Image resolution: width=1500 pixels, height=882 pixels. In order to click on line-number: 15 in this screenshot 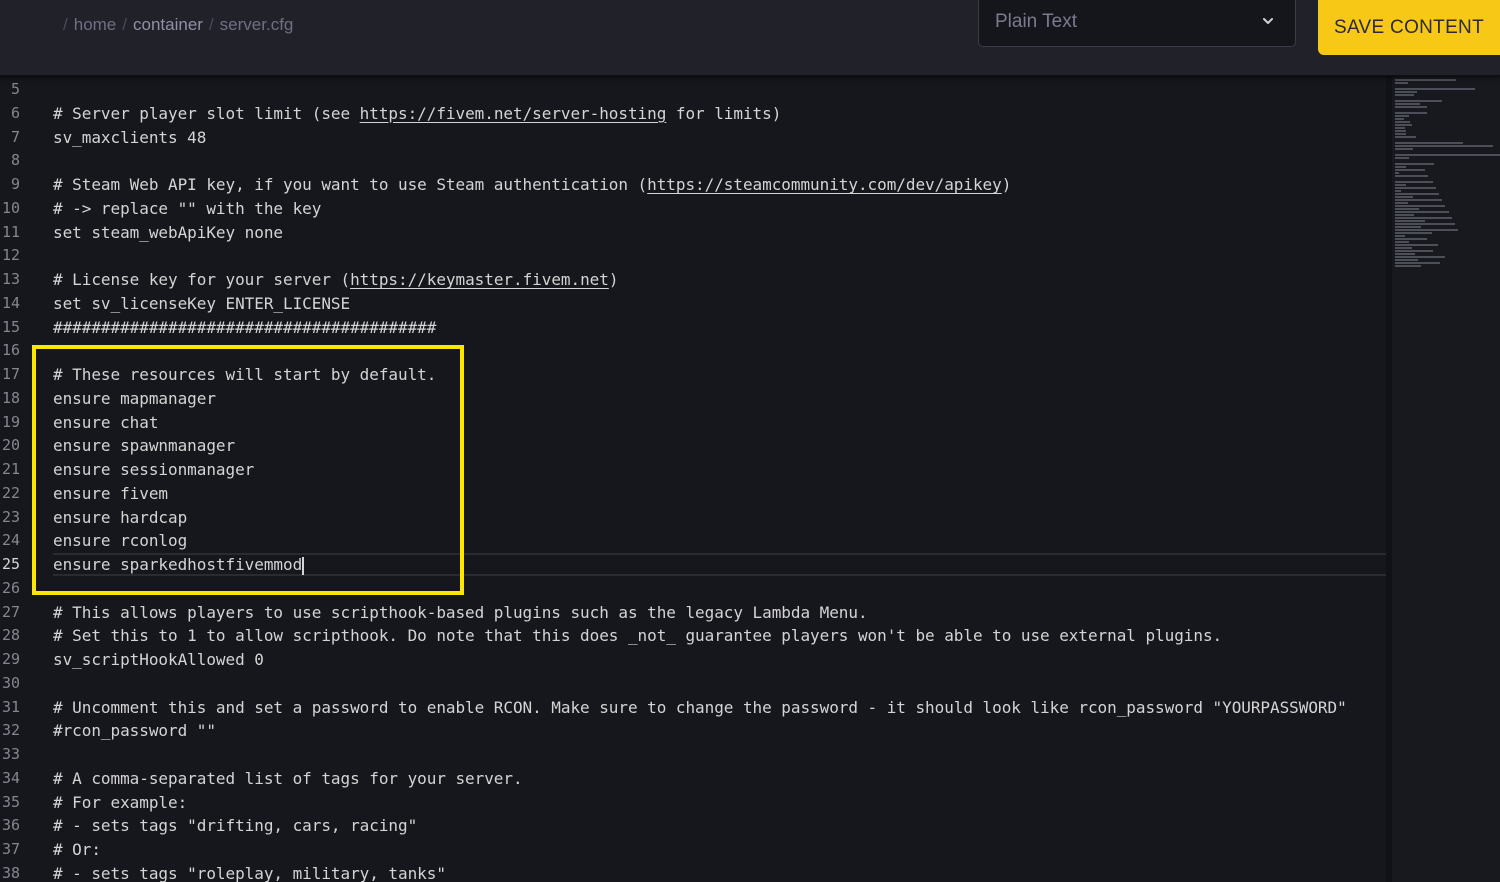, I will do `click(10, 326)`.